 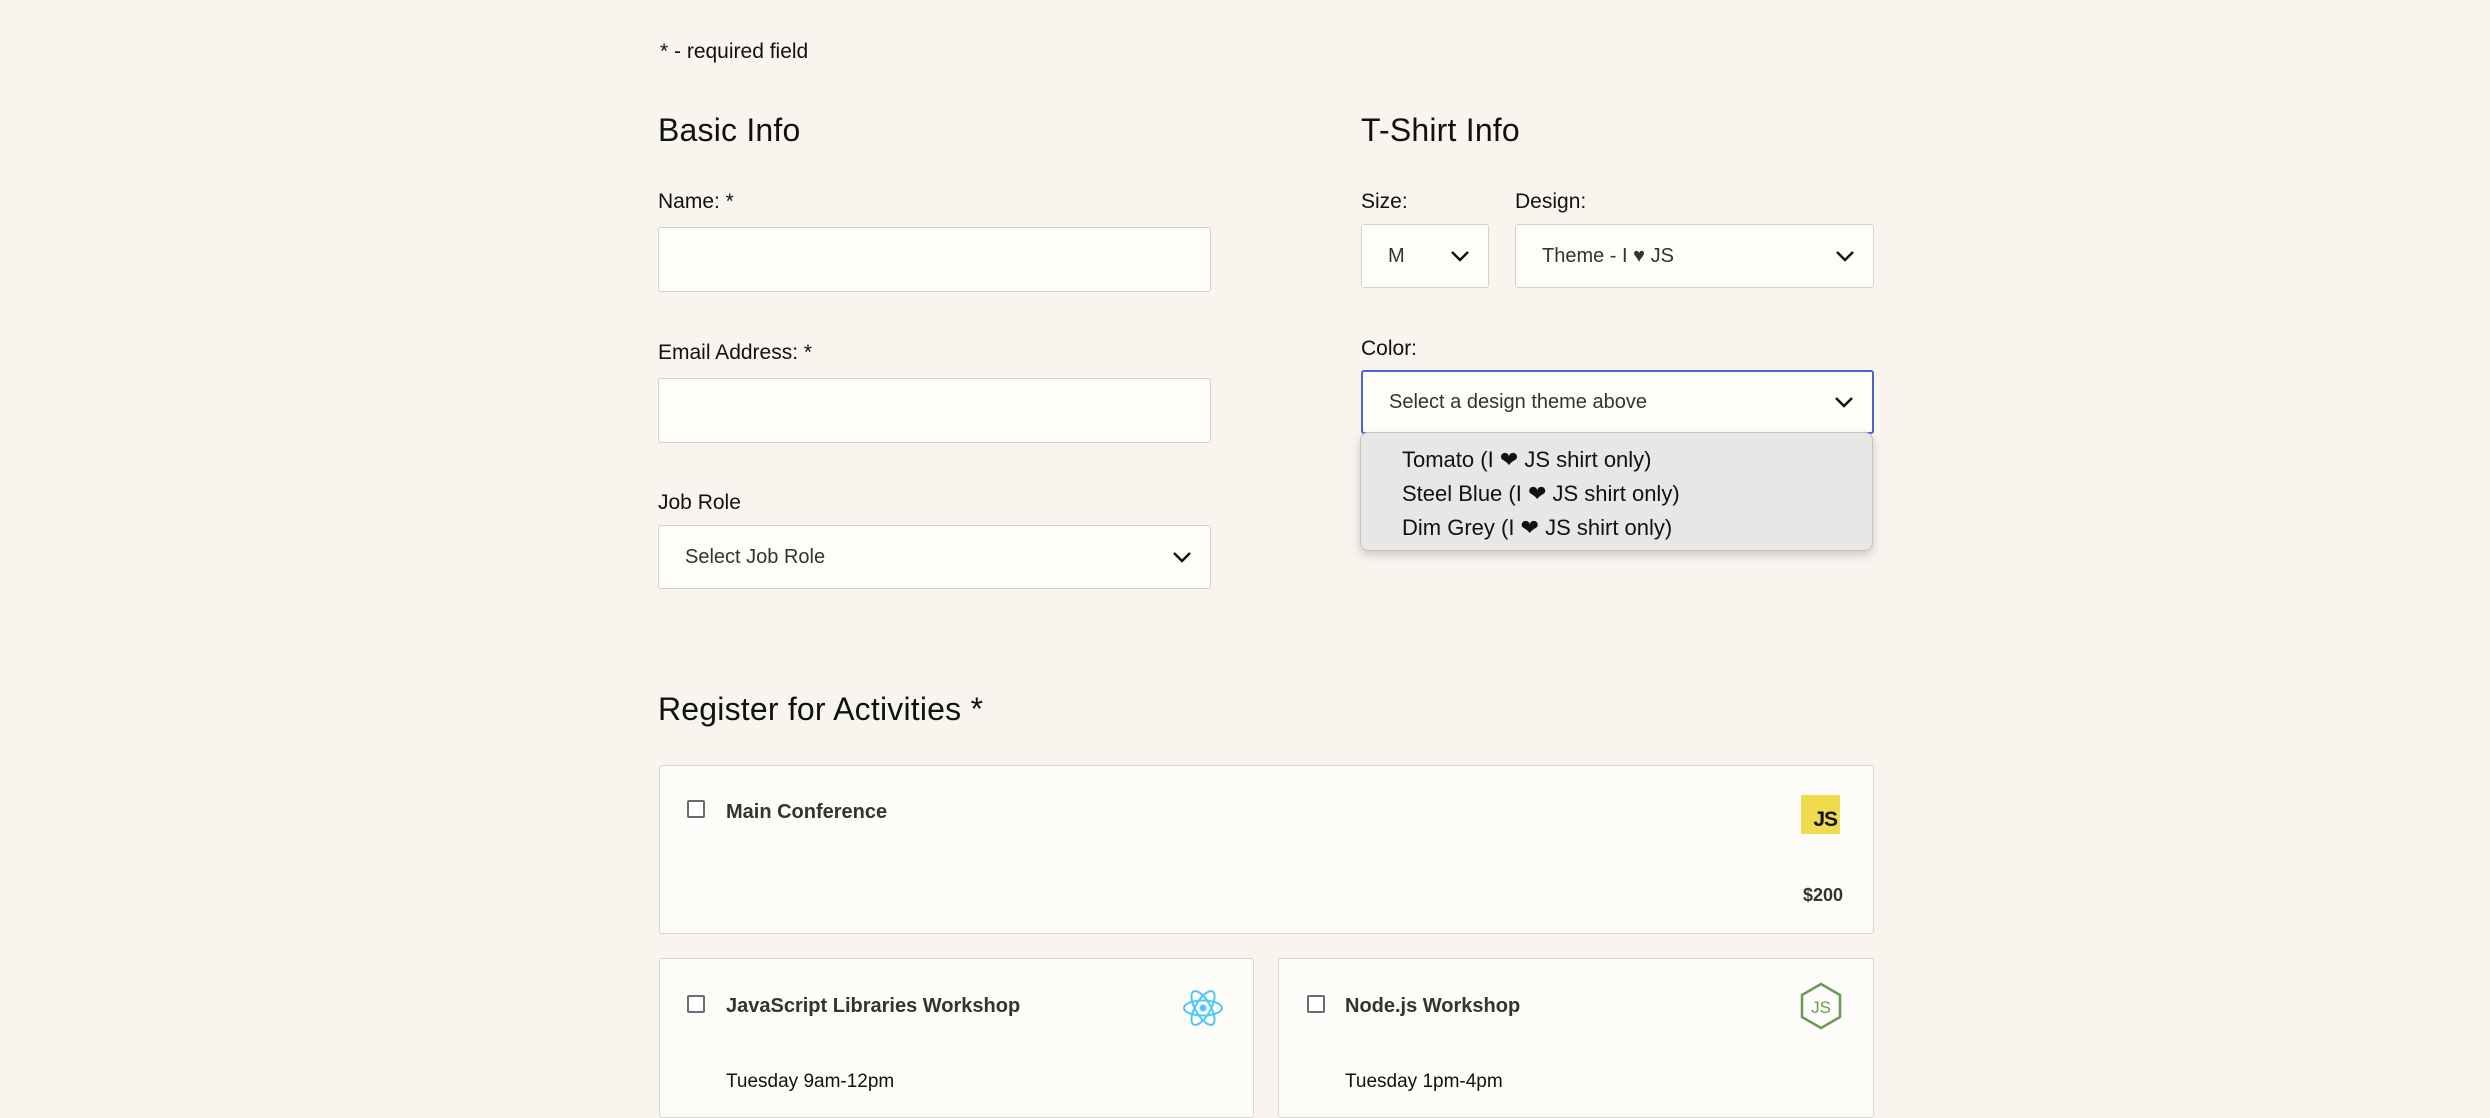 I want to click on react-icon, so click(x=1203, y=1008).